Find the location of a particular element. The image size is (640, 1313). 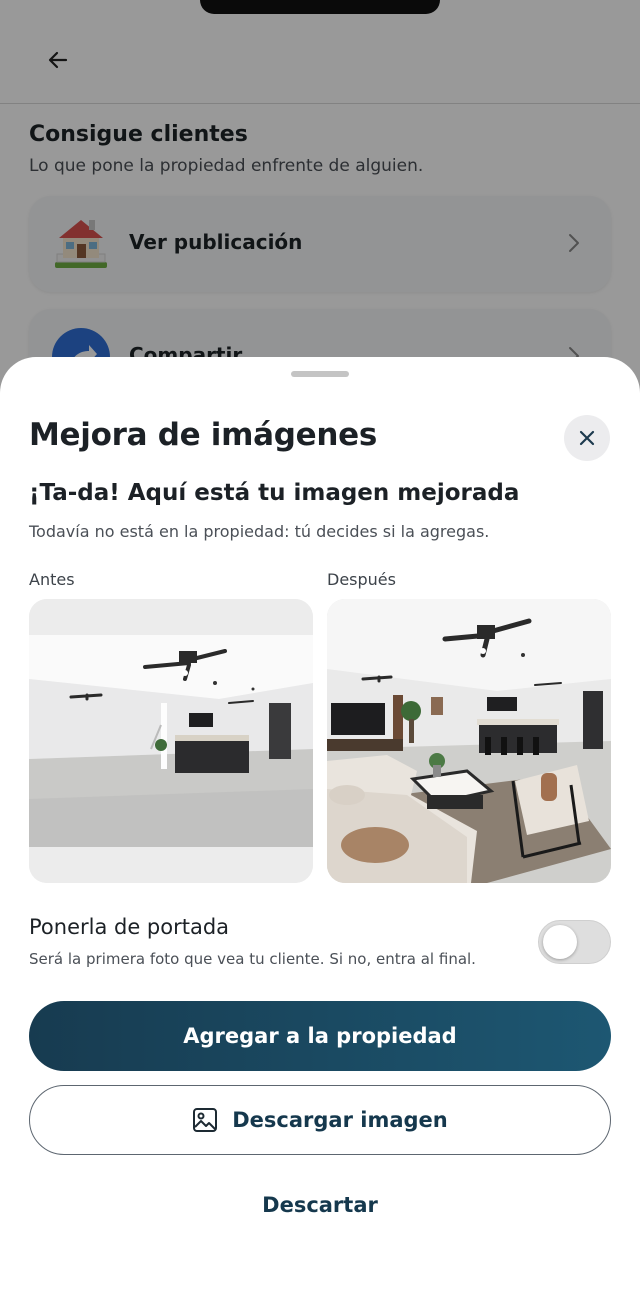

toggle-knob is located at coordinates (560, 942).